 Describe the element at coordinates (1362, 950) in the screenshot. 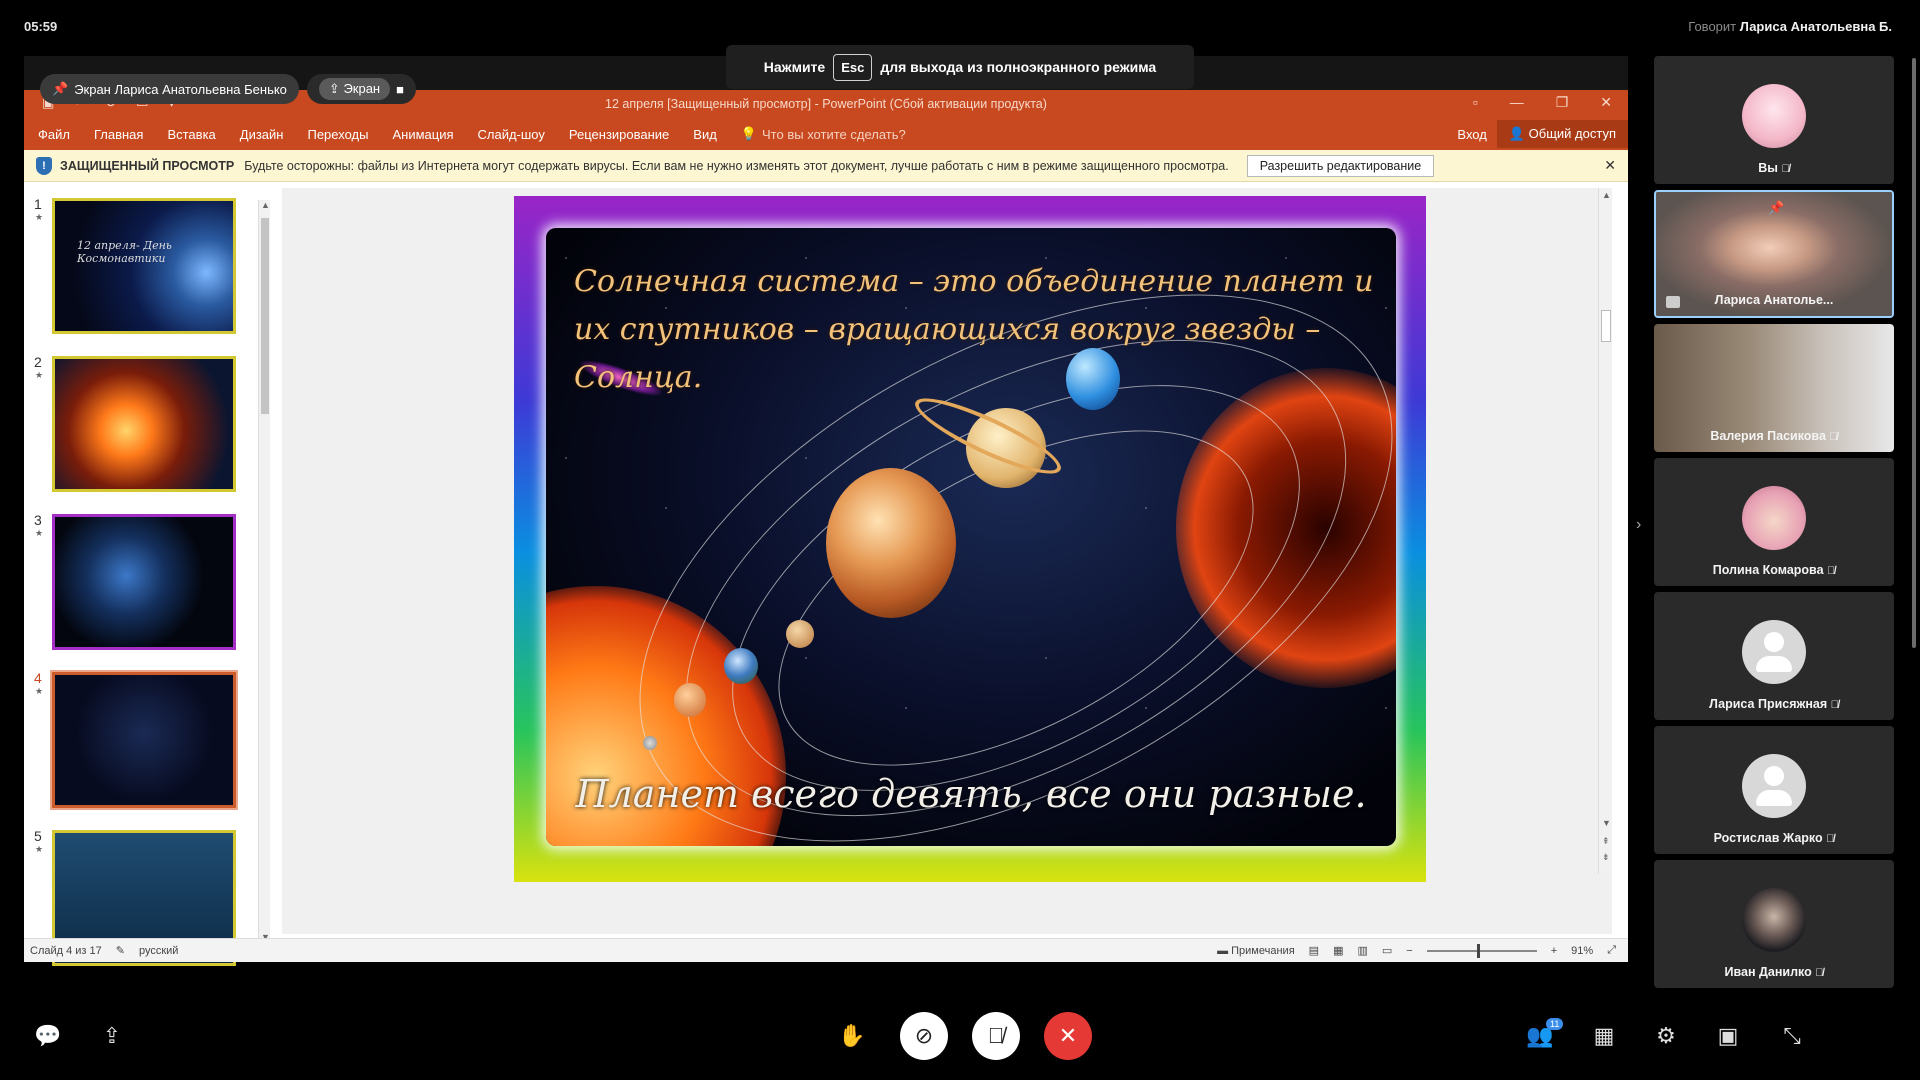

I see `reading-view-icon: ▥` at that location.